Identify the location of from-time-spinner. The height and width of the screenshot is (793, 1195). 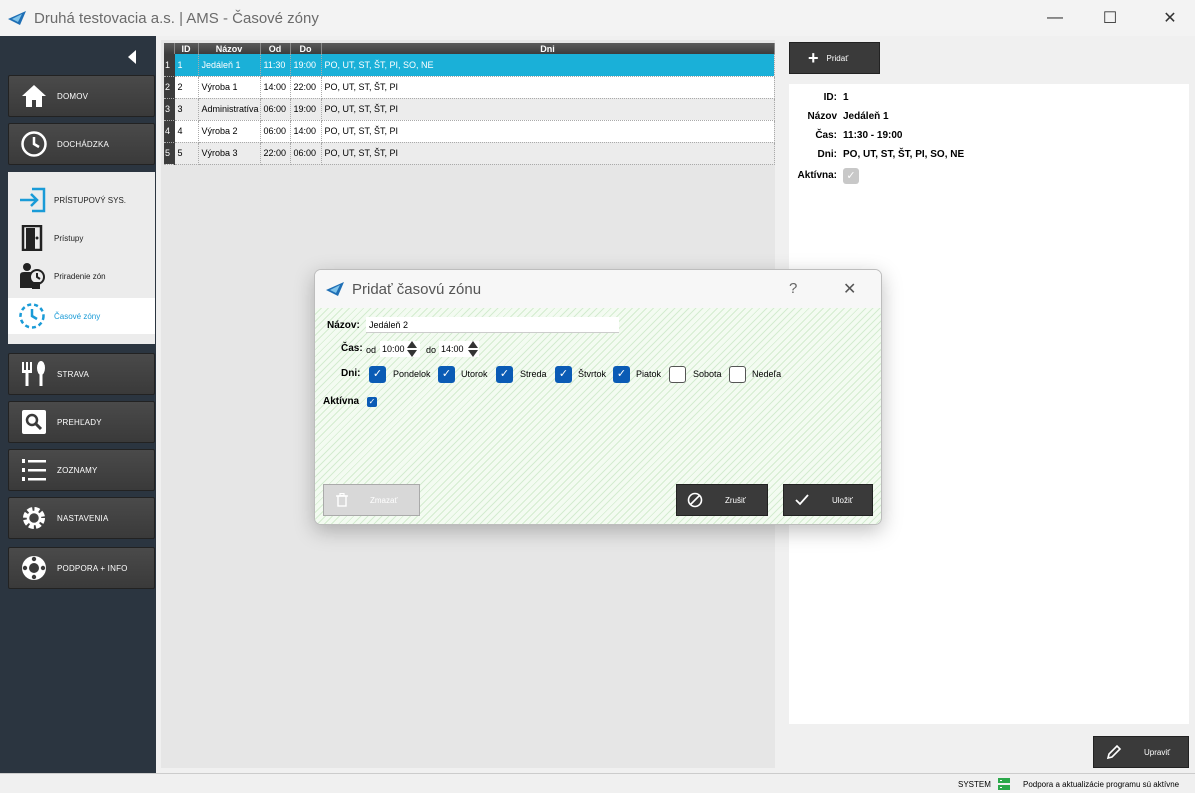
(412, 349).